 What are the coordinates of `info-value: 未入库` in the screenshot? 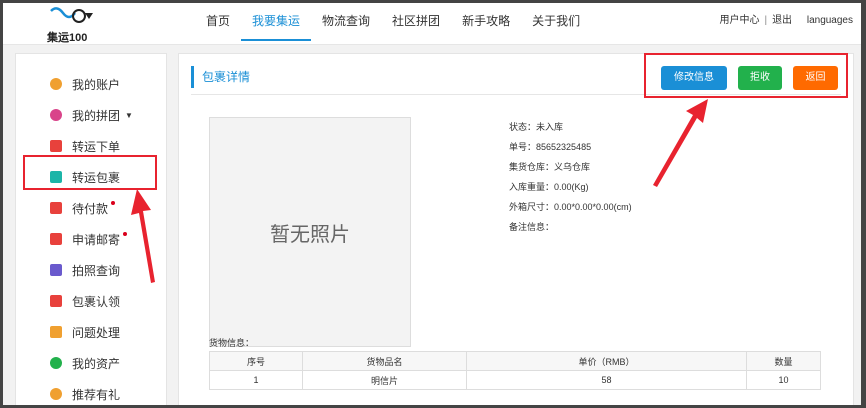 It's located at (550, 127).